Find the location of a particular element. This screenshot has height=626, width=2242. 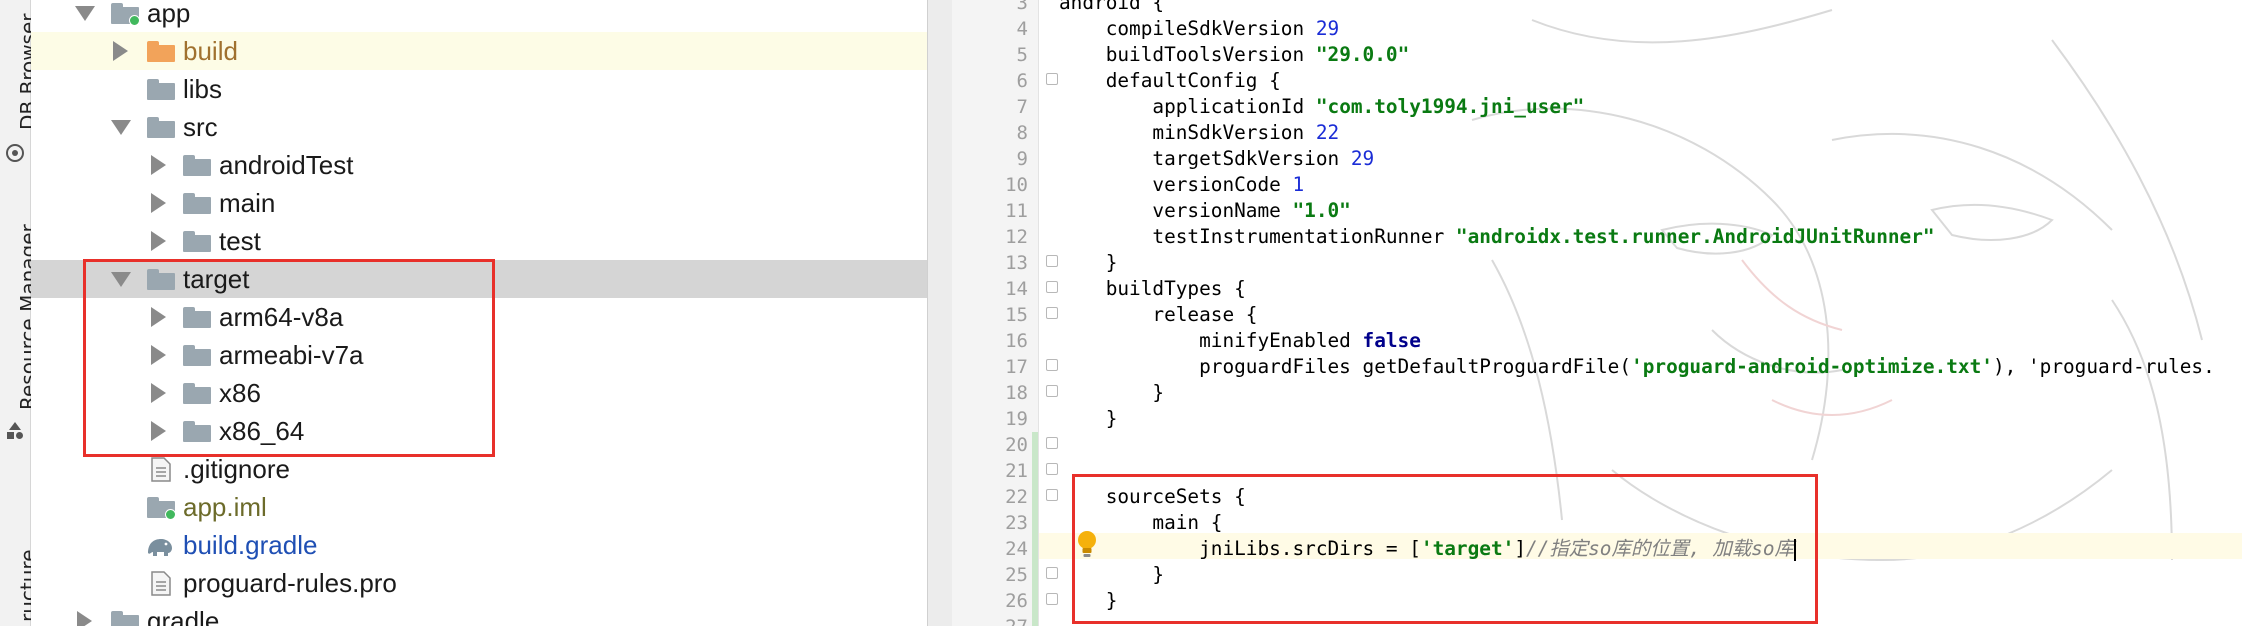

code-line: buildTypes { is located at coordinates (1152, 288).